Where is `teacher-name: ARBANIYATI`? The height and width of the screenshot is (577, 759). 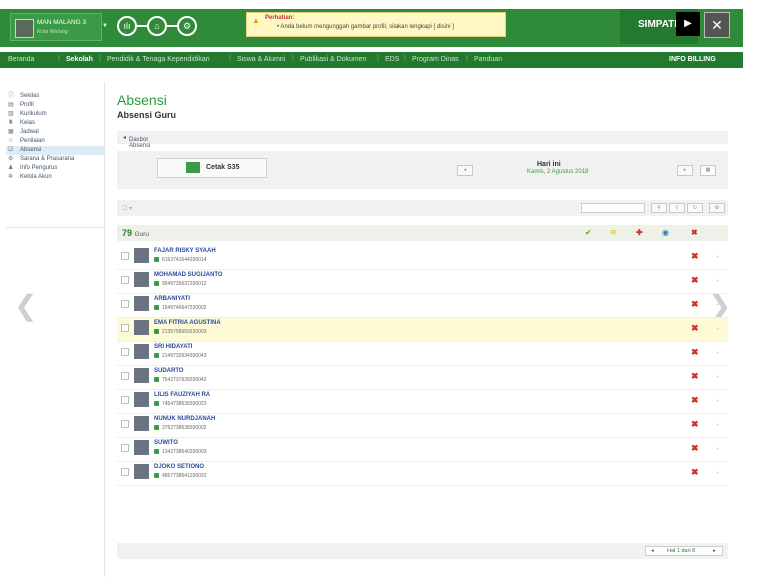 teacher-name: ARBANIYATI is located at coordinates (172, 299).